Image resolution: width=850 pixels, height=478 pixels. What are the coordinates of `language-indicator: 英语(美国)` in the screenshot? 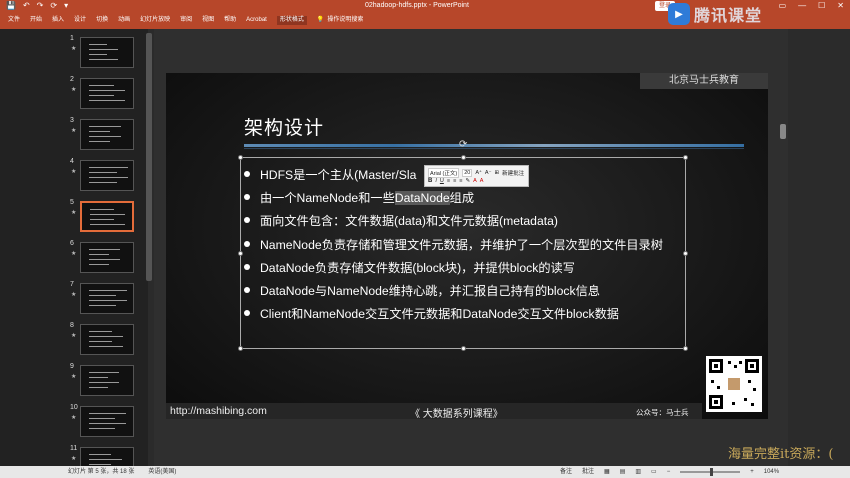 It's located at (162, 472).